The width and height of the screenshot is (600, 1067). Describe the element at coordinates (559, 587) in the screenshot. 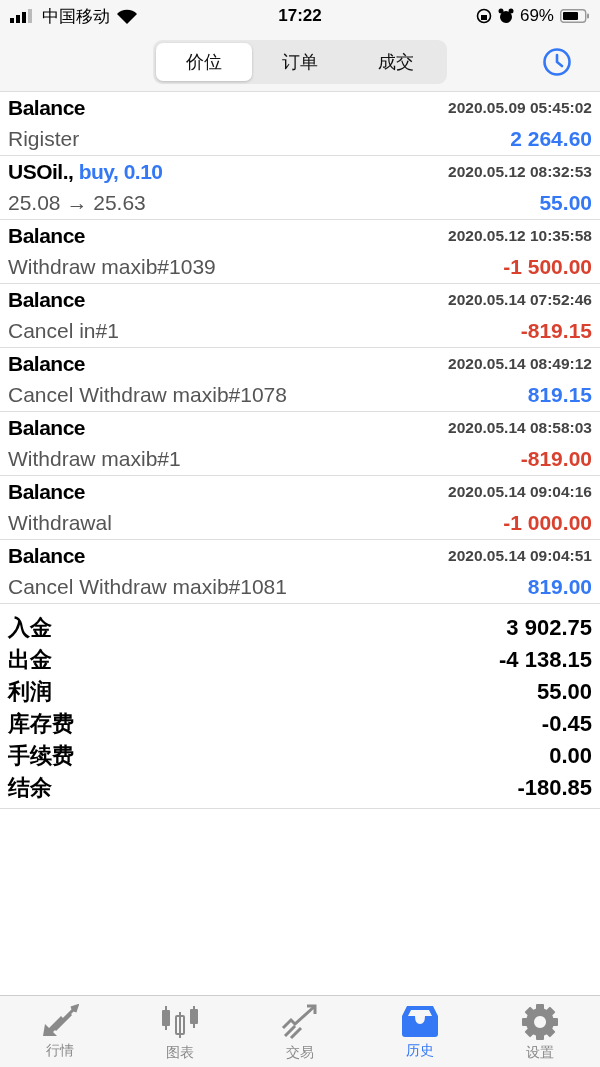

I see `deal-amount: 819.00` at that location.